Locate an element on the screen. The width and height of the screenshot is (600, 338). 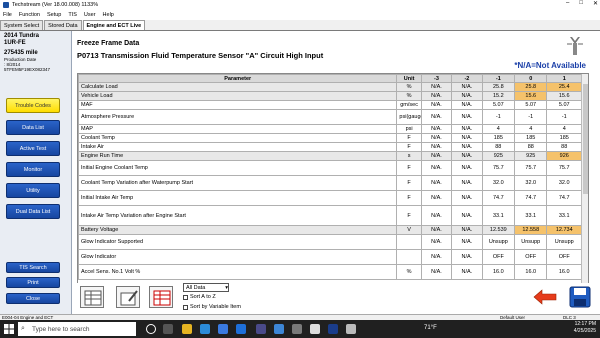
system-tray-clock: 12:17 PM 4/25/2025 is located at coordinates (585, 328).